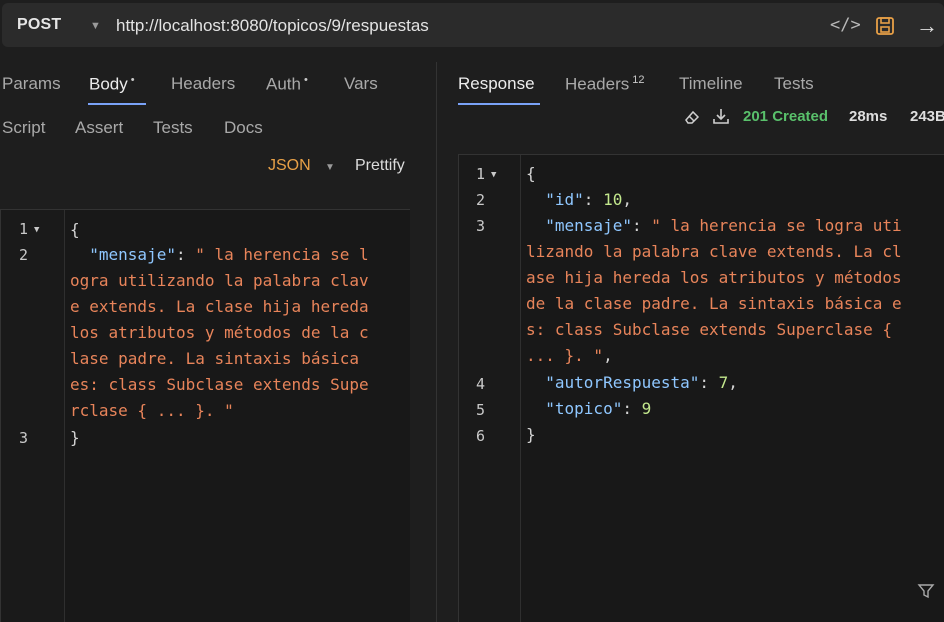 Image resolution: width=944 pixels, height=622 pixels. I want to click on json-string: s: class Subclase extends Superclase {, so click(709, 329).